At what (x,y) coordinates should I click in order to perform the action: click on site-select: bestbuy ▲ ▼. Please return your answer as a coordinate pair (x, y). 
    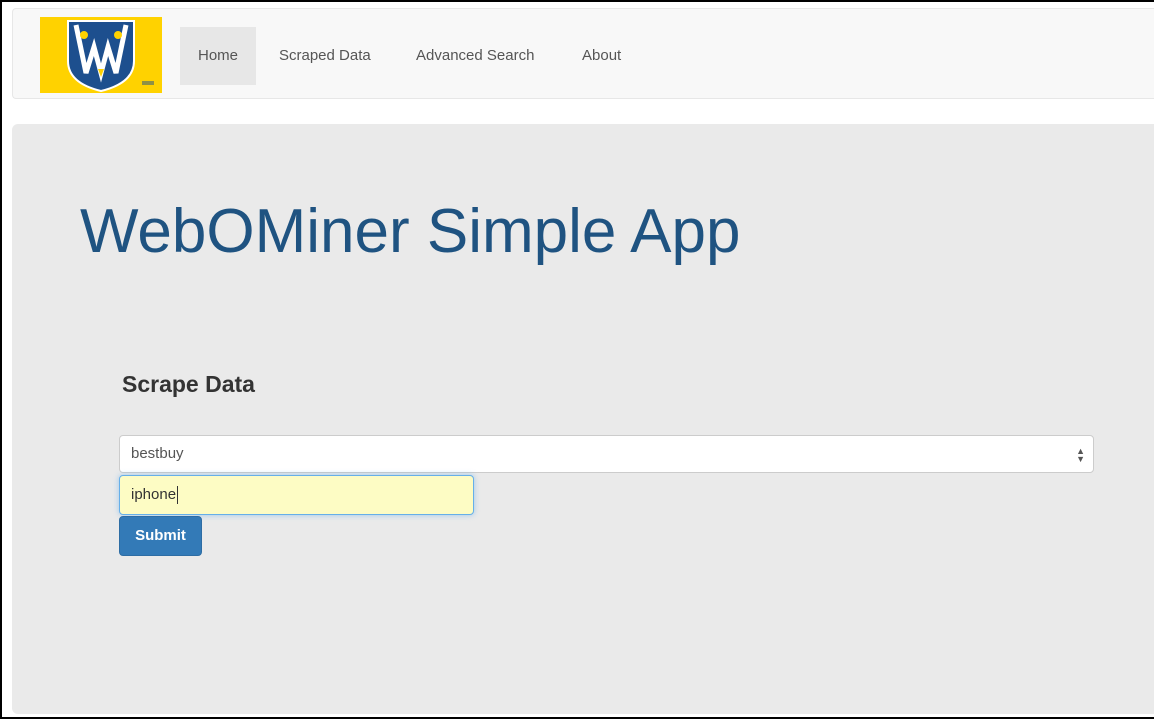
    Looking at the image, I should click on (606, 454).